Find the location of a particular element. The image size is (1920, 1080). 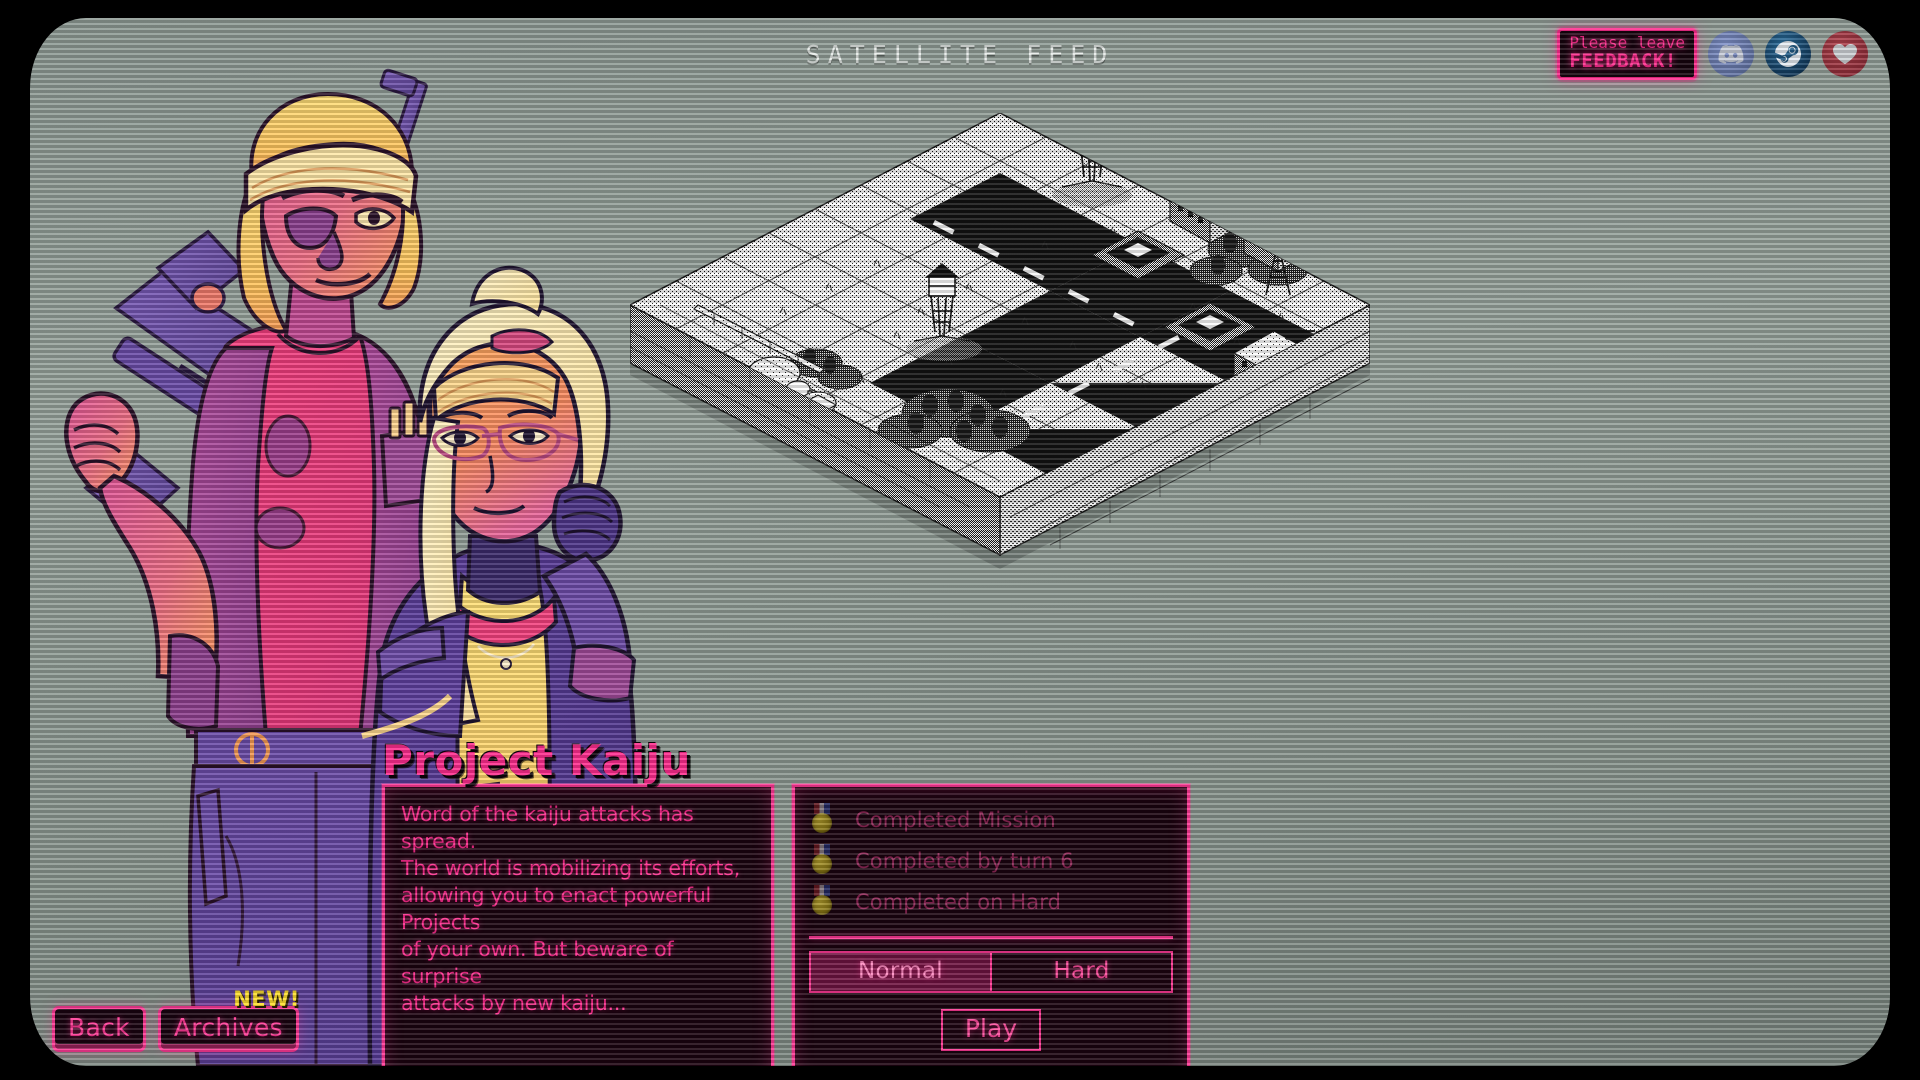

feedback-line-1: Please leave is located at coordinates (1627, 42).